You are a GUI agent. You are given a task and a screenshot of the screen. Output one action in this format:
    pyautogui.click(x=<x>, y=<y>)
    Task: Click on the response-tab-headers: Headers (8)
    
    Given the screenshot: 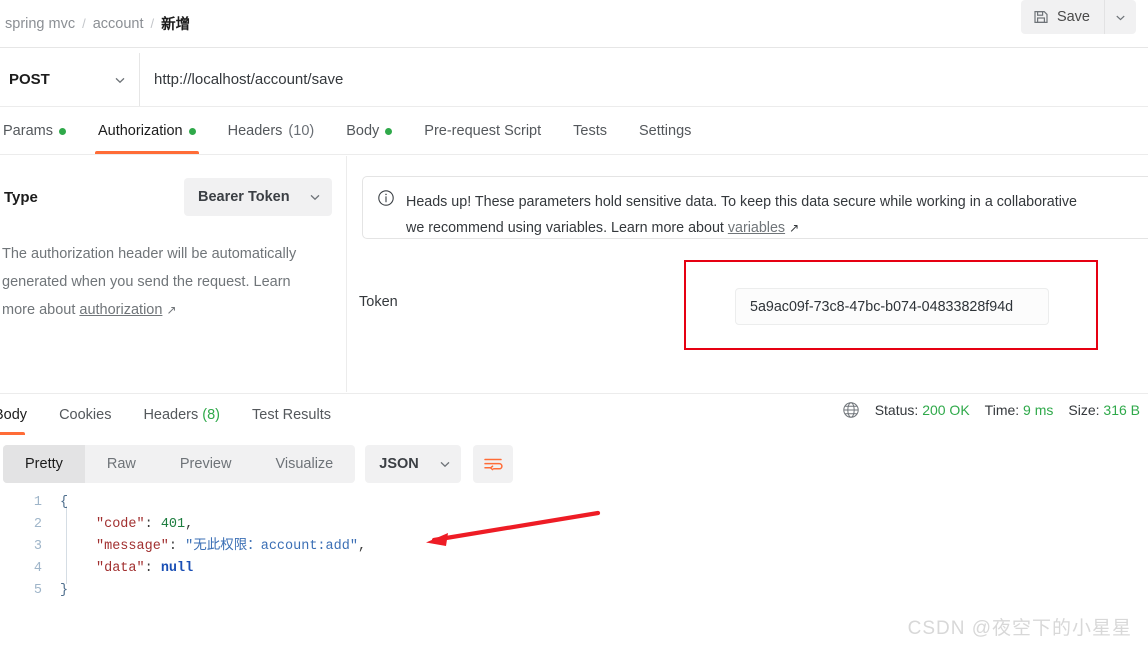 What is the action you would take?
    pyautogui.click(x=181, y=415)
    